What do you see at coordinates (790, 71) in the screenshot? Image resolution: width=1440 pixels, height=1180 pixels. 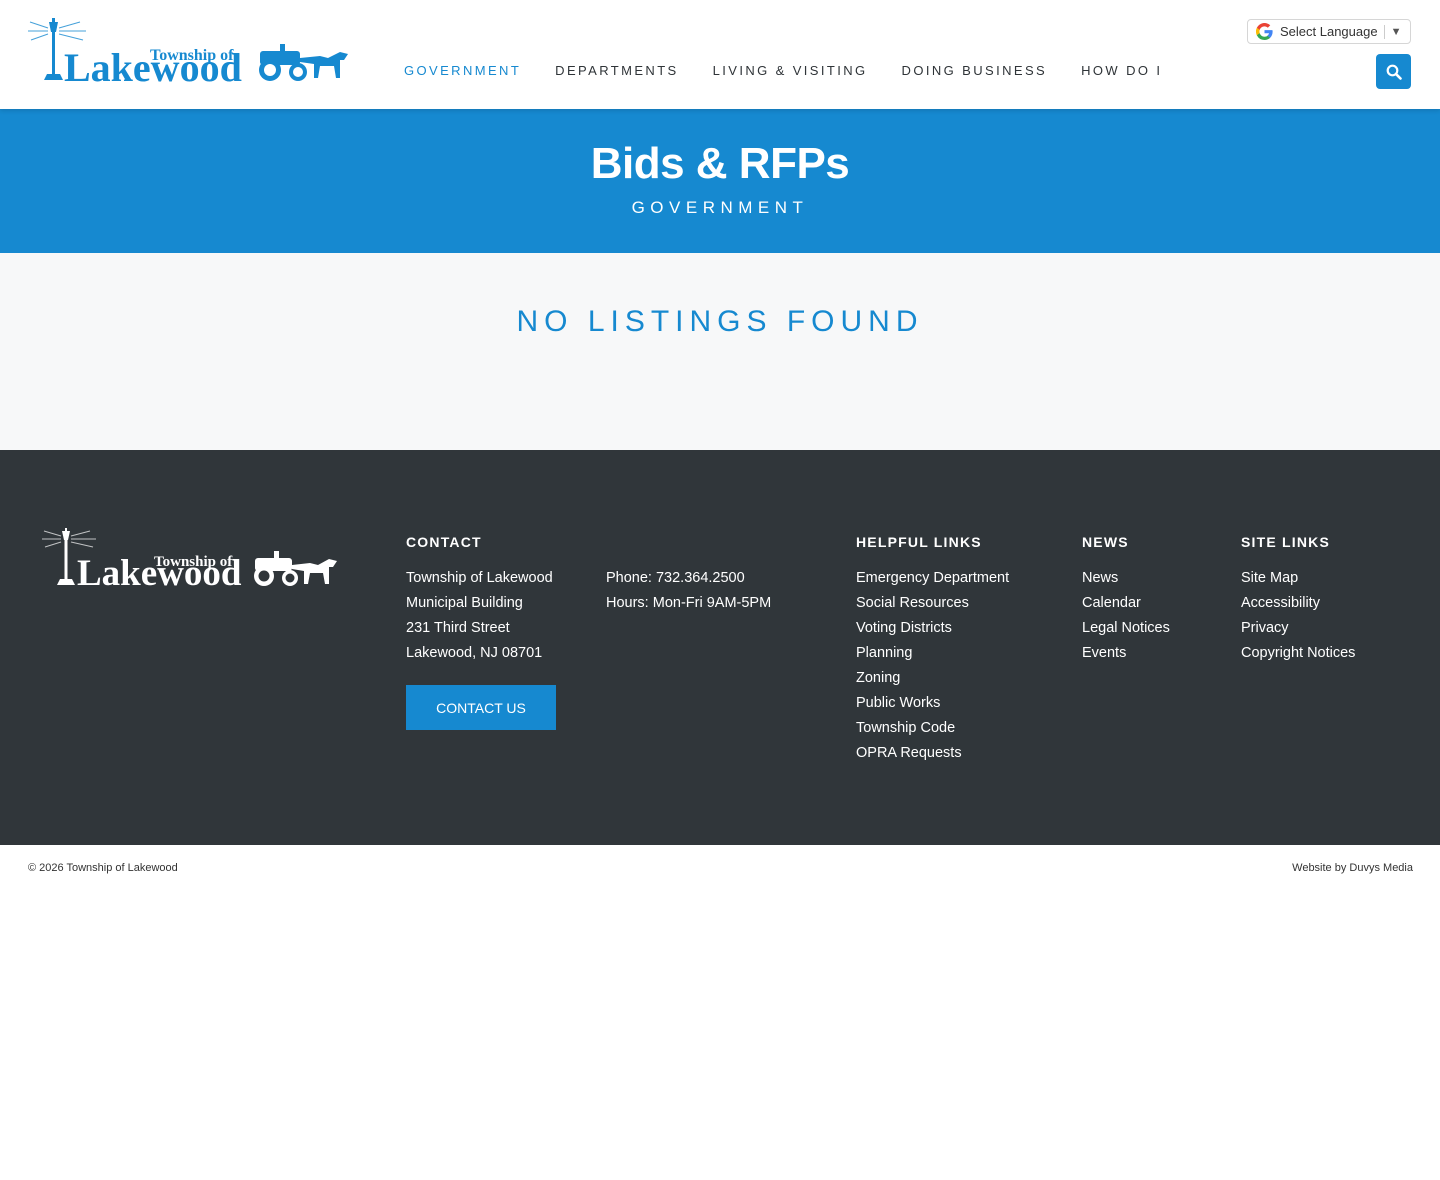 I see `nav-living-visiting: LIVING & VISITING` at bounding box center [790, 71].